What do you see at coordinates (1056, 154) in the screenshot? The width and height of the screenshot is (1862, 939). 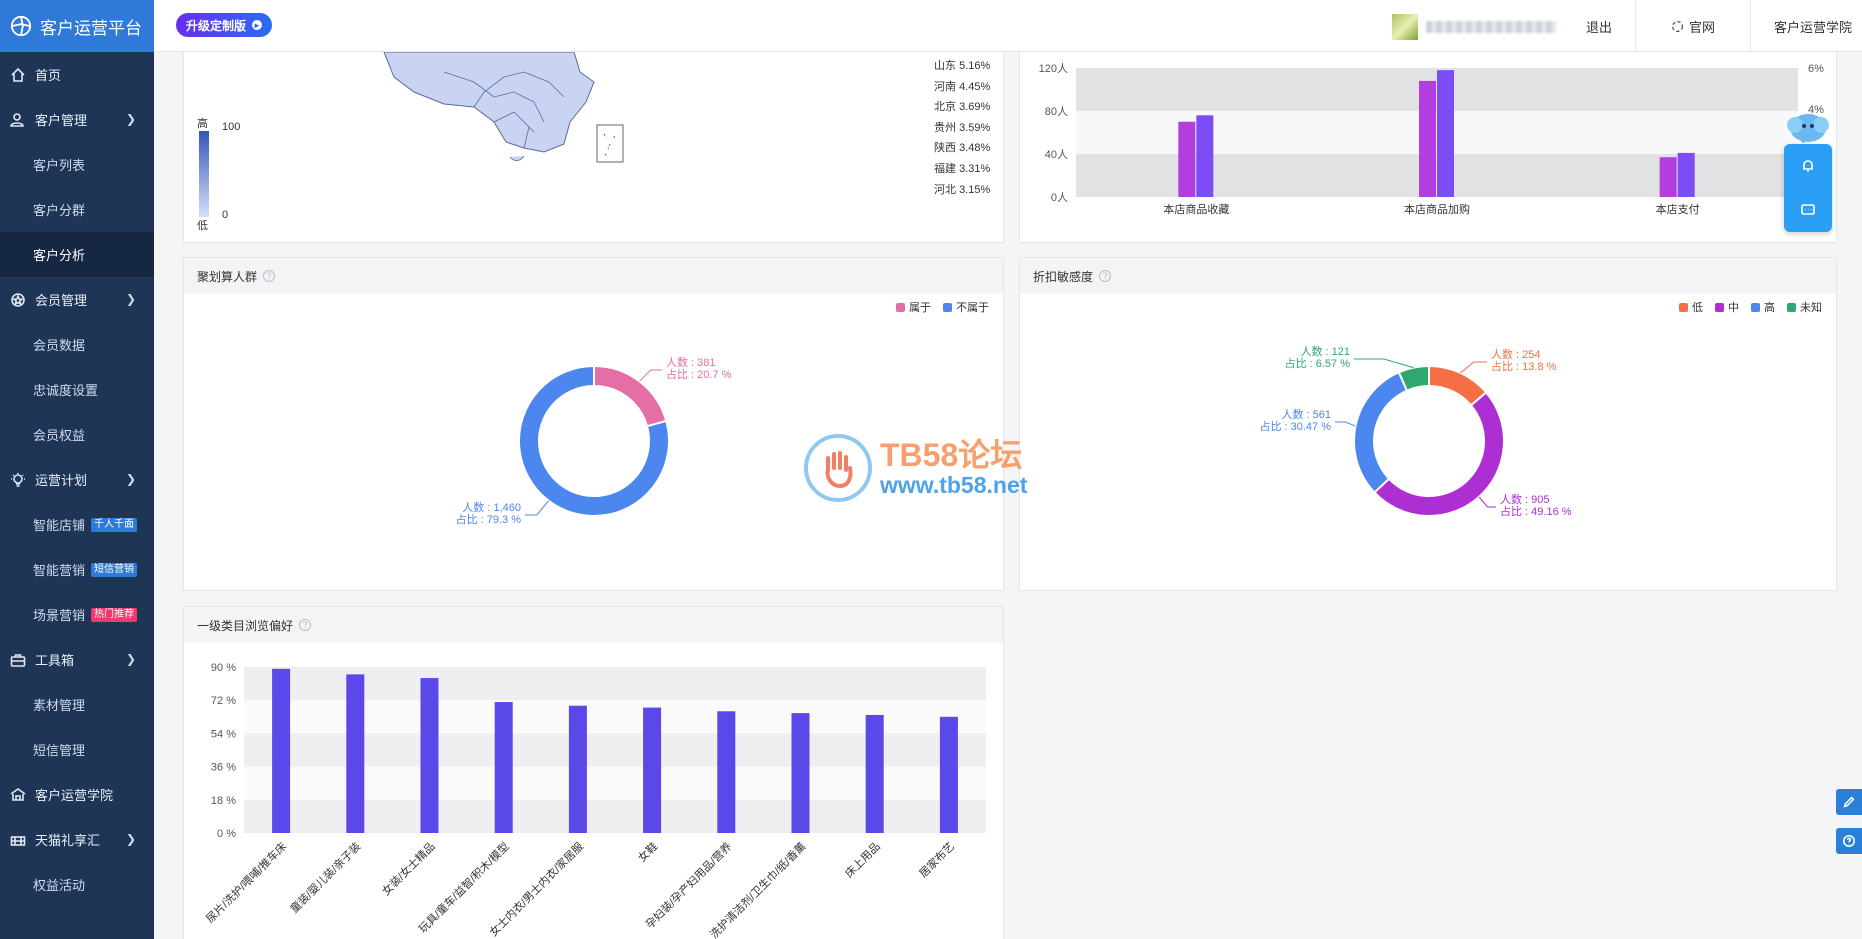 I see `y-tick-label: 40人` at bounding box center [1056, 154].